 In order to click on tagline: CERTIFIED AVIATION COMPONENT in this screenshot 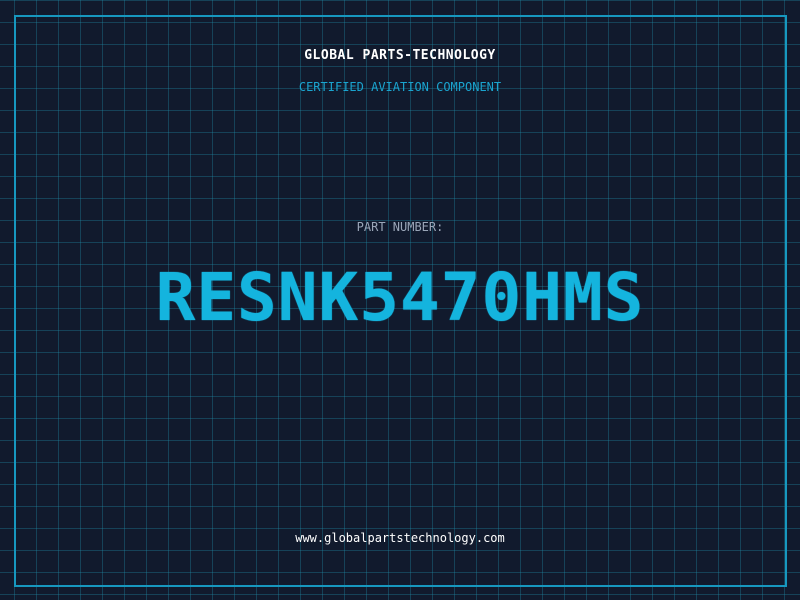, I will do `click(400, 87)`.